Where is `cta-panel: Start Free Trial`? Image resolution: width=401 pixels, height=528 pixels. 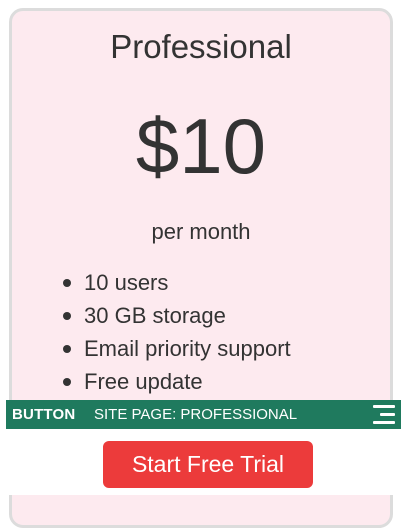 cta-panel: Start Free Trial is located at coordinates (203, 462).